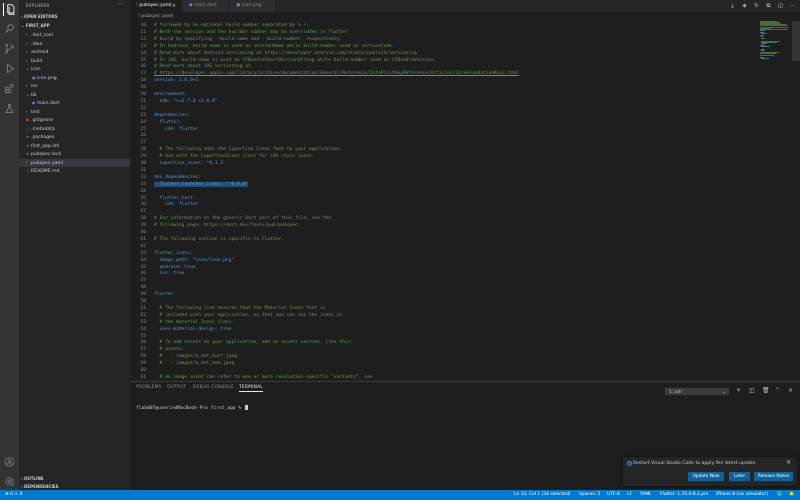 This screenshot has height=500, width=800. Describe the element at coordinates (74, 52) in the screenshot. I see `tree-item-android: › android` at that location.